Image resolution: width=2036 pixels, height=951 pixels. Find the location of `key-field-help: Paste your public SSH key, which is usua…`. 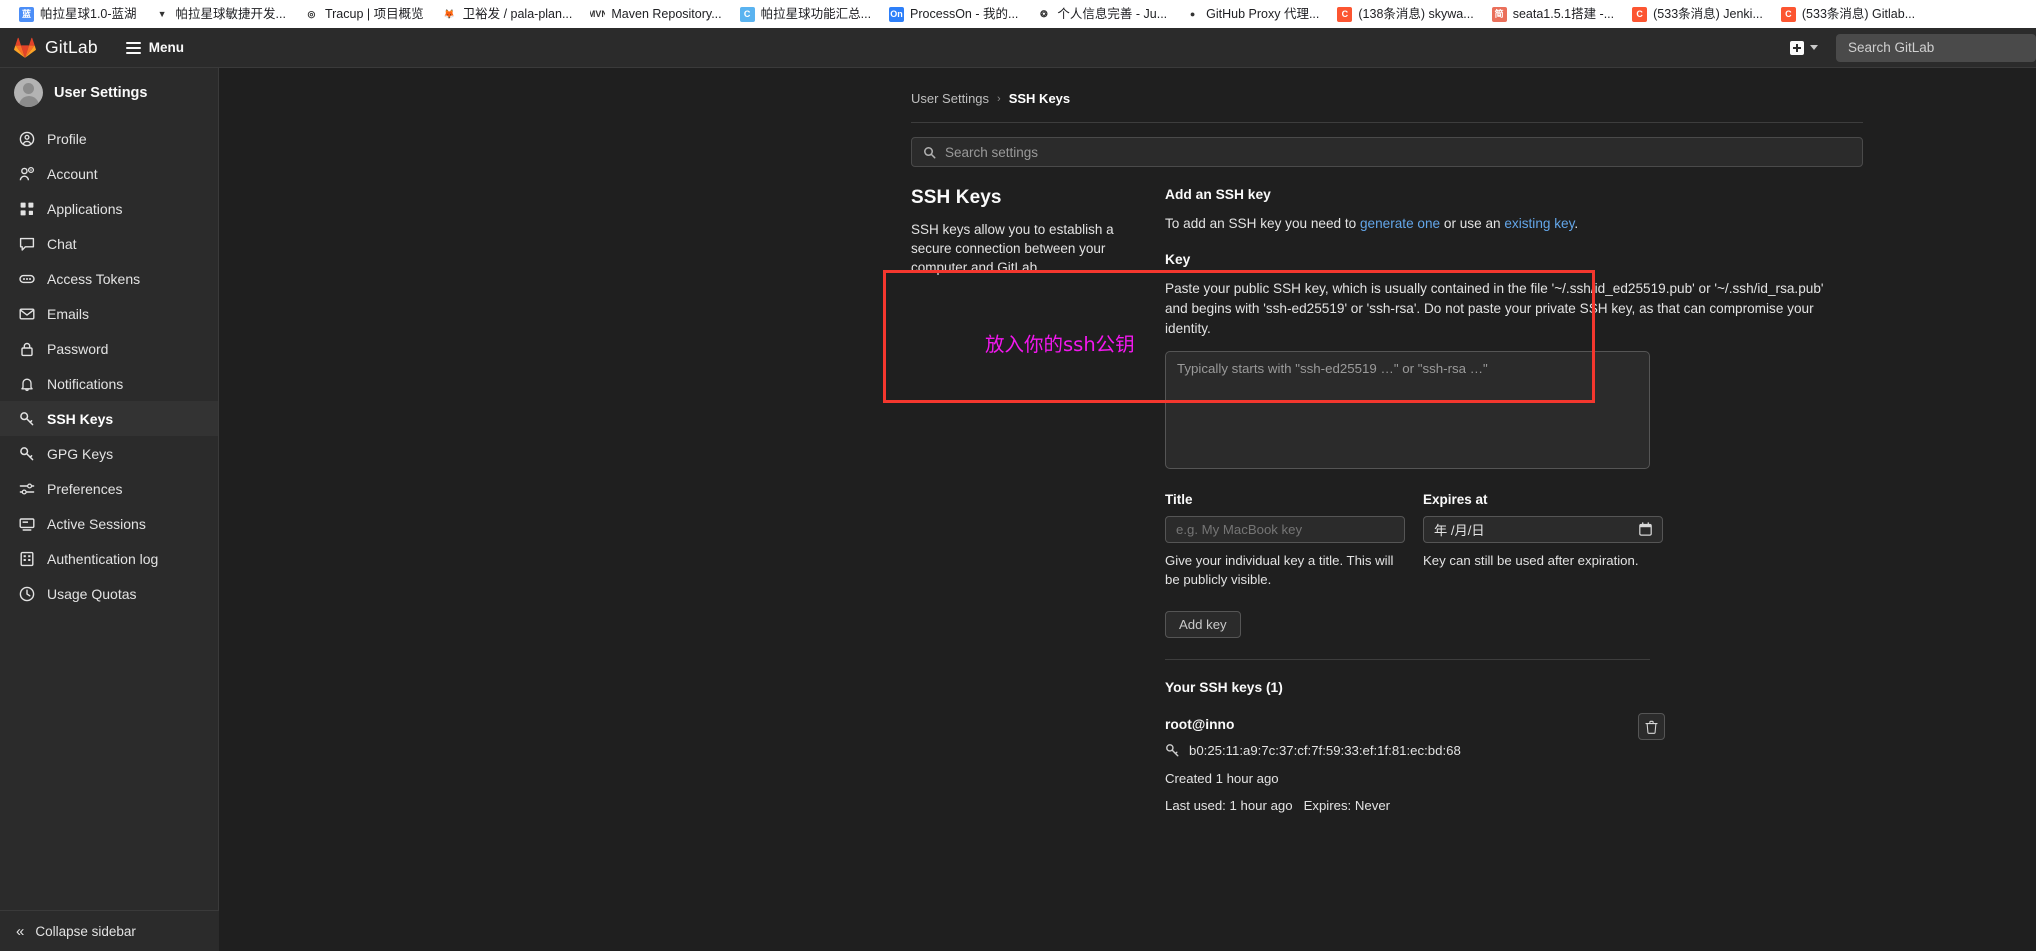

key-field-help: Paste your public SSH key, which is usua… is located at coordinates (1494, 308).